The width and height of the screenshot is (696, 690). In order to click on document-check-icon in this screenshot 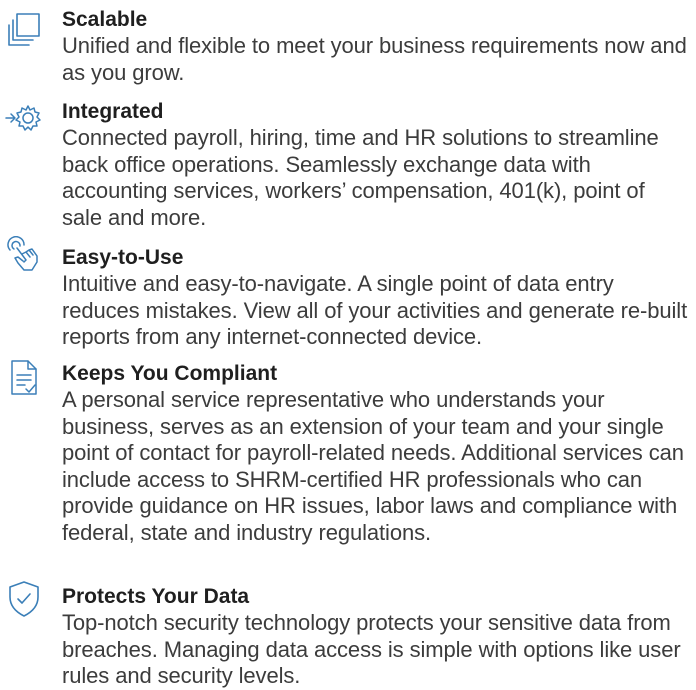, I will do `click(24, 378)`.